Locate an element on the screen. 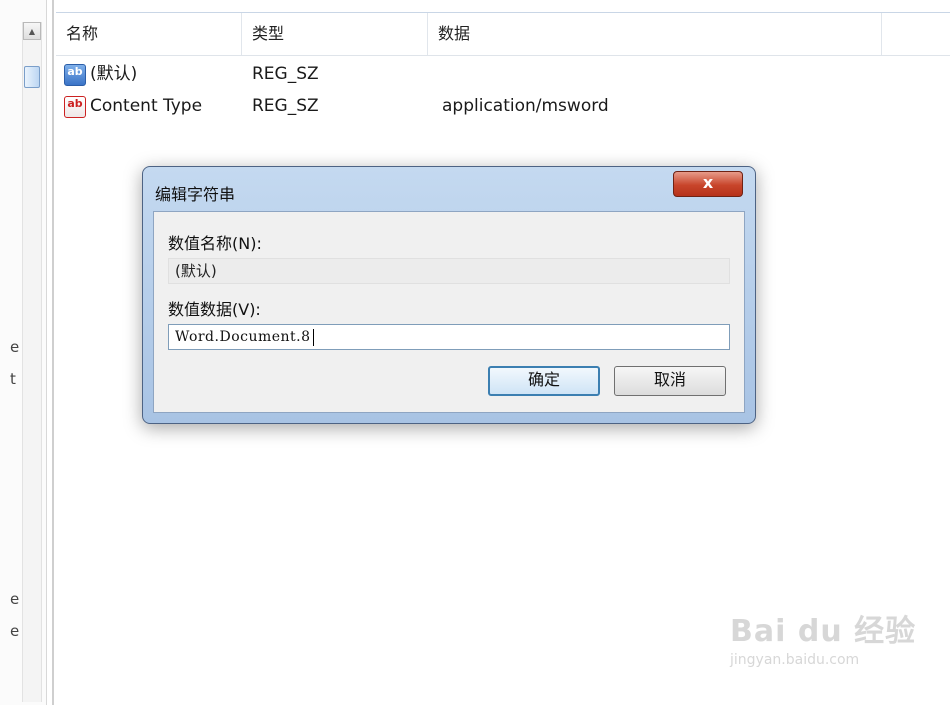 This screenshot has width=950, height=705. scroll-up-icon: ▲ is located at coordinates (32, 31).